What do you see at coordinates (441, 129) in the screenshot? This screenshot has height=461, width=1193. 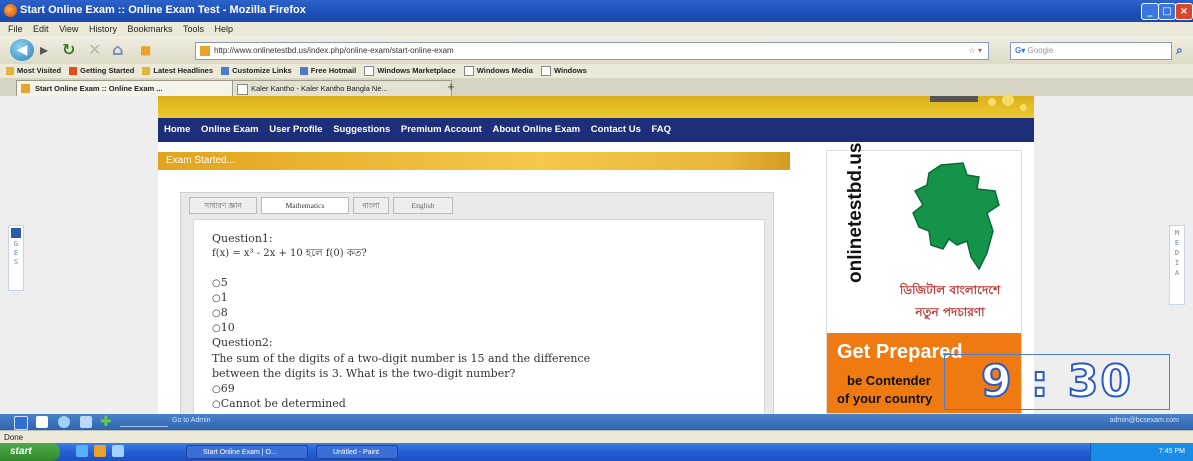 I see `nav-premium-account: Premium Account` at bounding box center [441, 129].